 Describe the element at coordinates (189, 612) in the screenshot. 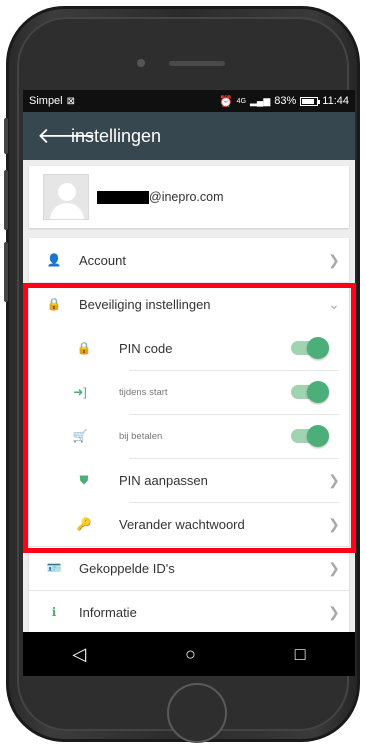

I see `menu-item-information: ℹ Informatie ❯` at that location.